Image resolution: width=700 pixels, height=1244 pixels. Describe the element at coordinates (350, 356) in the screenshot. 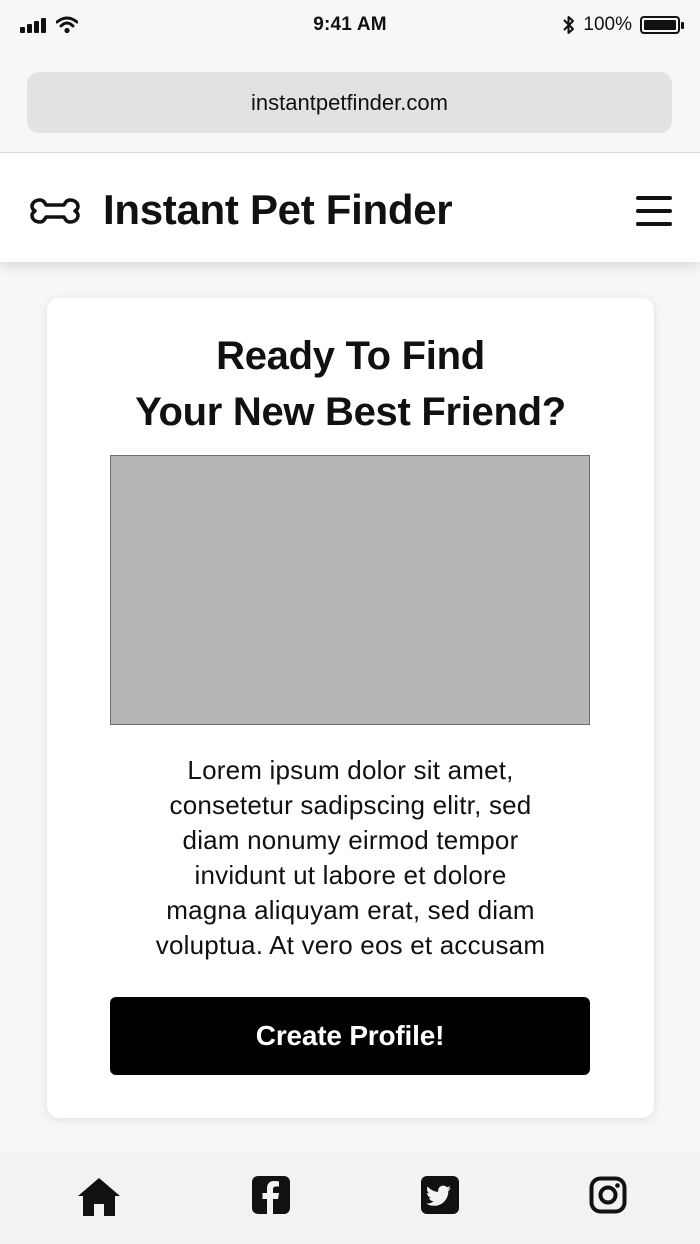

I see `card-heading-line1: Ready To Find` at that location.